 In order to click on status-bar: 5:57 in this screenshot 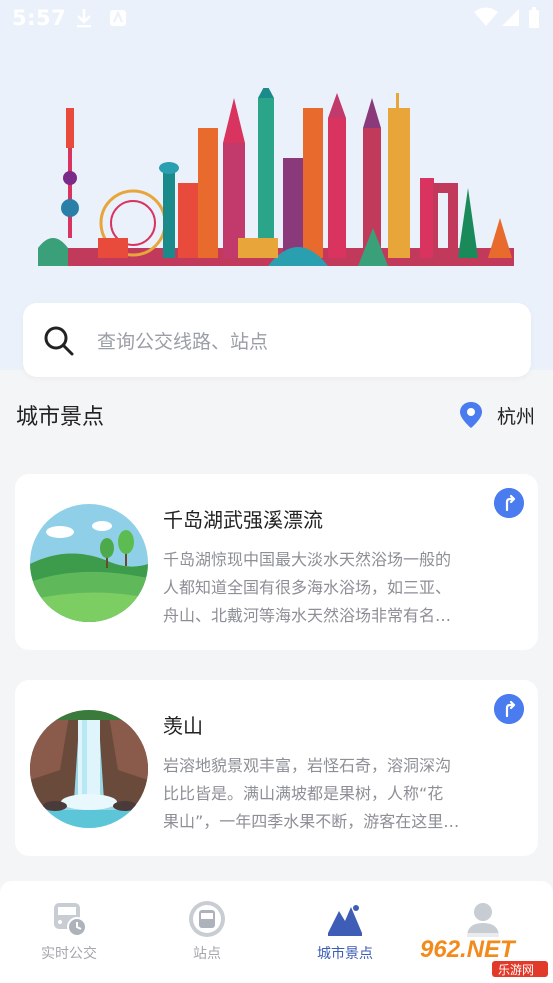, I will do `click(276, 19)`.